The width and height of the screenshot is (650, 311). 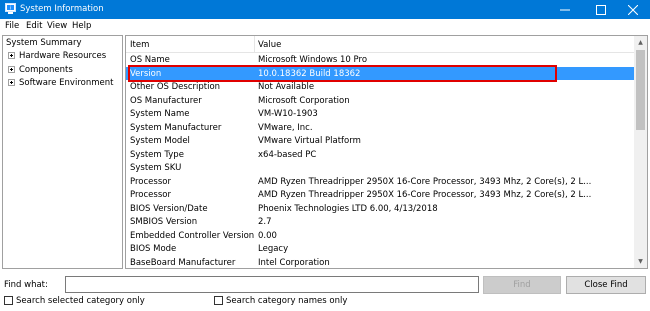 I want to click on table-row: Other OS Description Not Available, so click(x=380, y=87).